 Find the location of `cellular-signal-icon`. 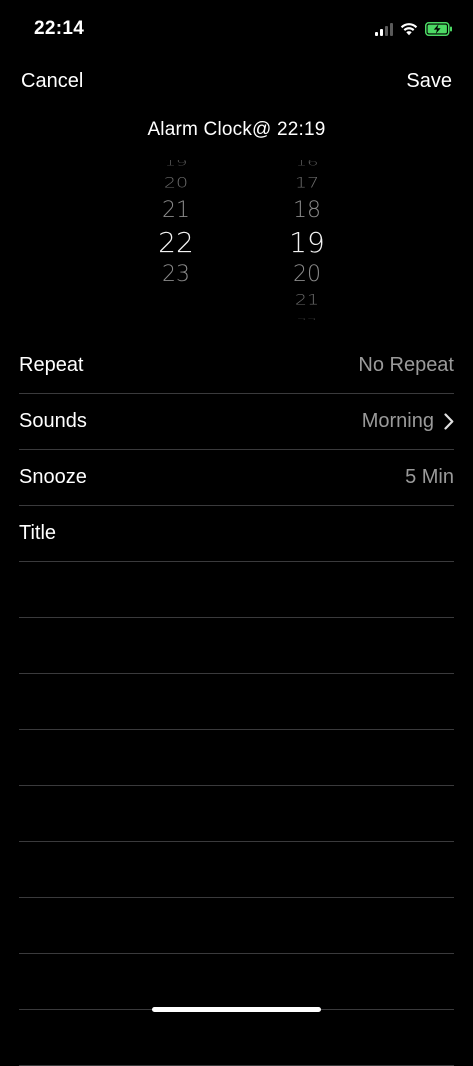

cellular-signal-icon is located at coordinates (384, 29).